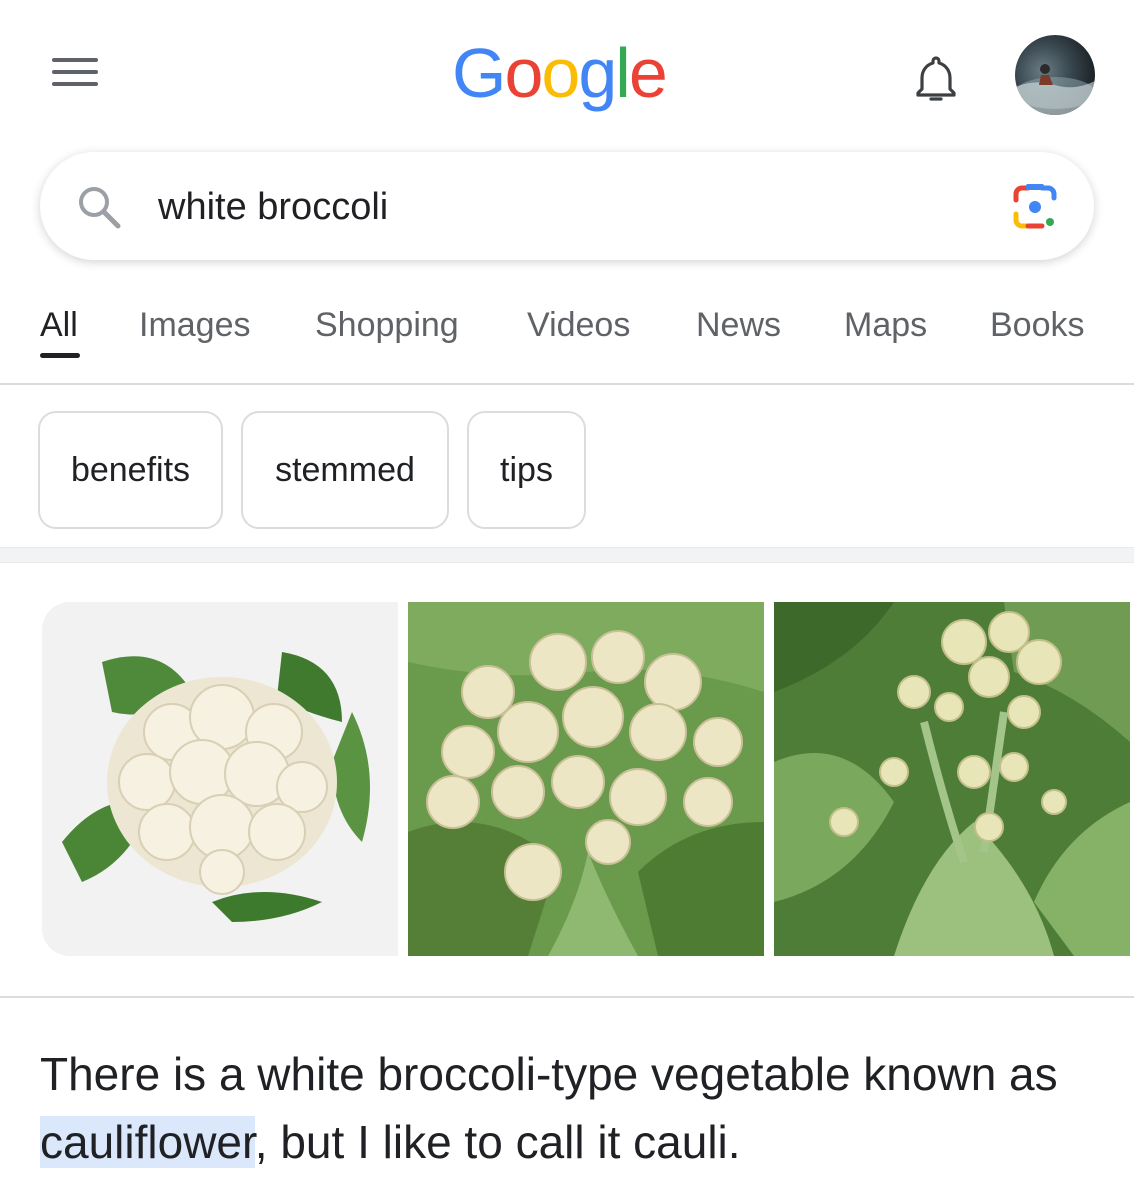 The image size is (1134, 1200). I want to click on chip-tips: tips, so click(526, 470).